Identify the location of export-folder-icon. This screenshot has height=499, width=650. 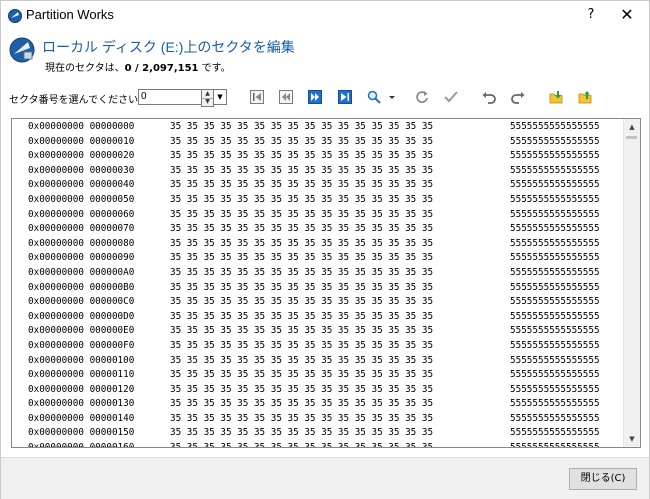
(585, 97).